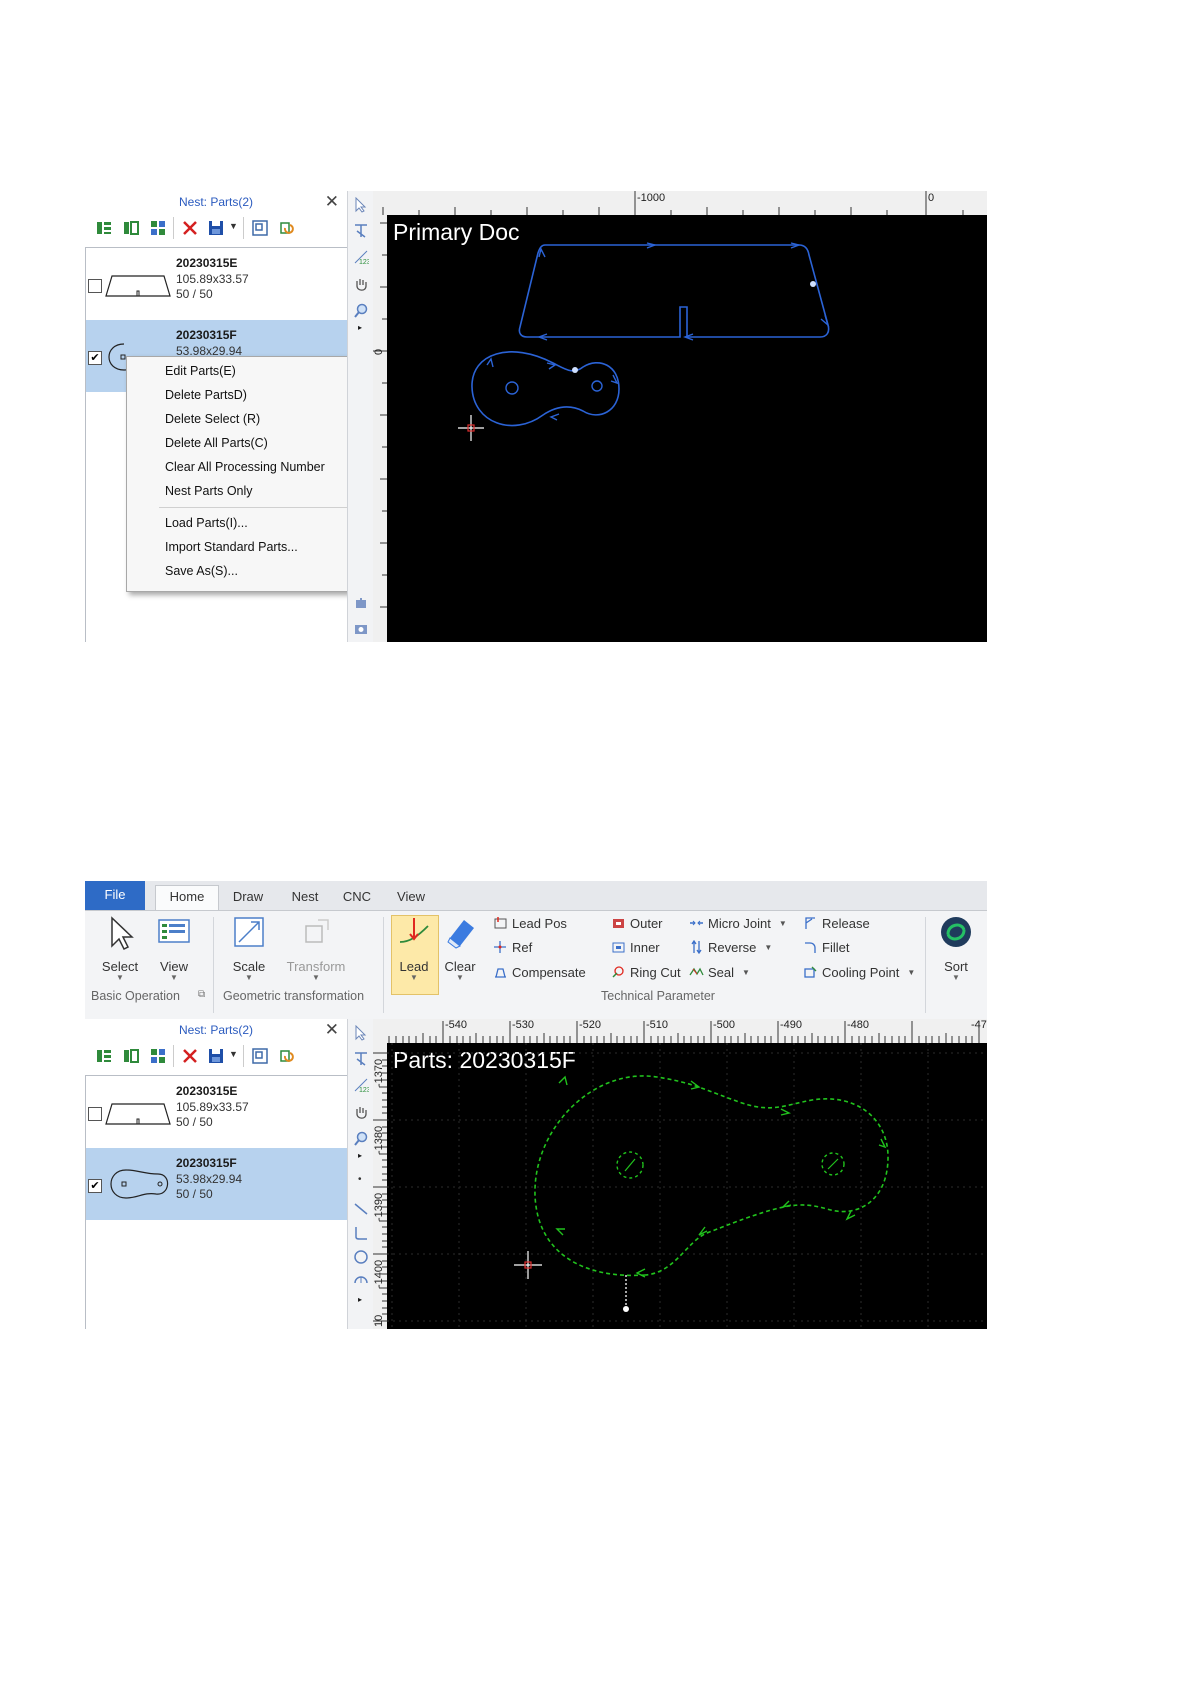  What do you see at coordinates (956, 948) in the screenshot?
I see `sort-button: Sort ▼` at bounding box center [956, 948].